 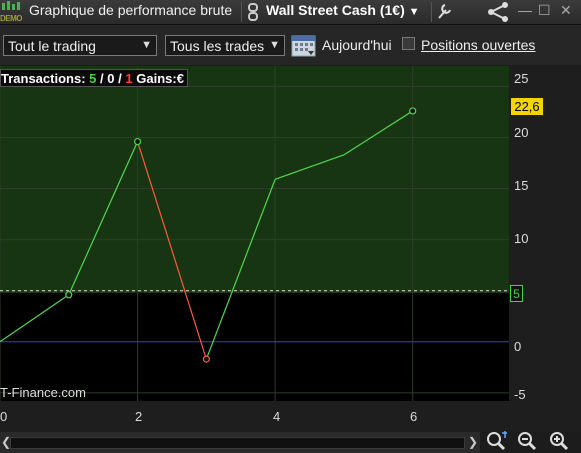 I want to click on watermark: T-Finance.com, so click(x=43, y=392).